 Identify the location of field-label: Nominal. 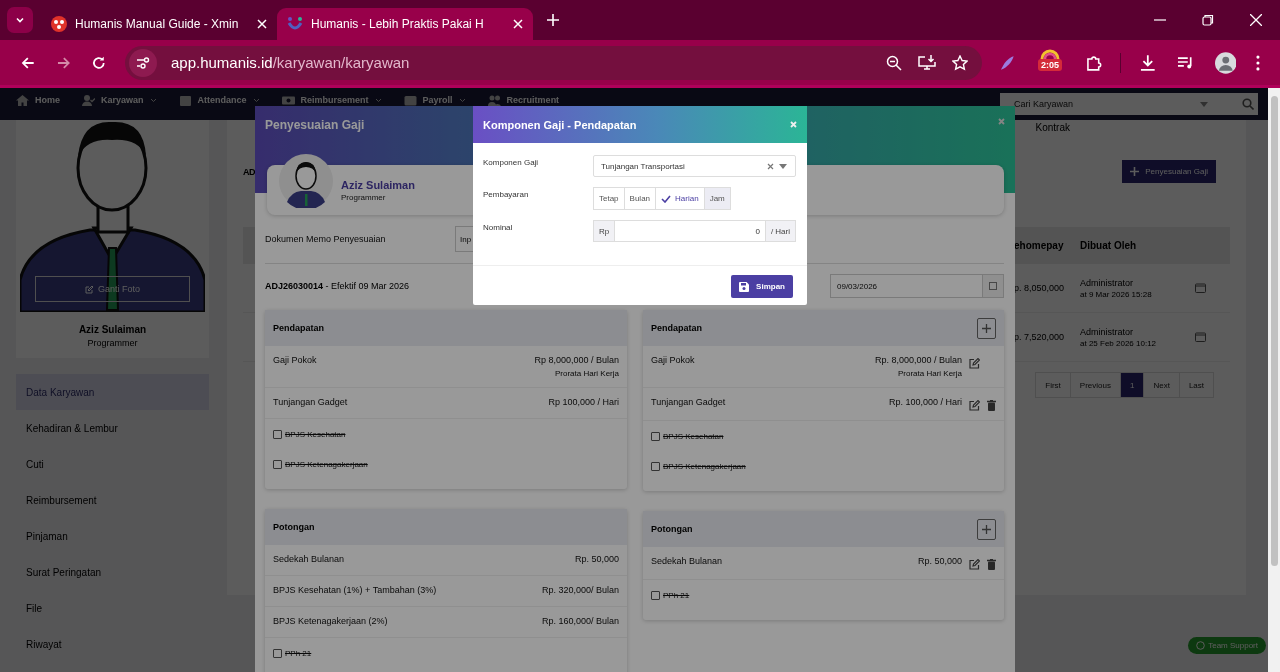
(498, 227).